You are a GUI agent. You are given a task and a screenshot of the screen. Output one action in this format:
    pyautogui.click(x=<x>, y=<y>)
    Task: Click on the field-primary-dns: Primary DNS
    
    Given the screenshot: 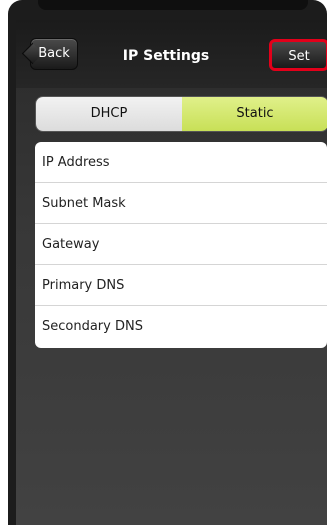 What is the action you would take?
    pyautogui.click(x=181, y=285)
    